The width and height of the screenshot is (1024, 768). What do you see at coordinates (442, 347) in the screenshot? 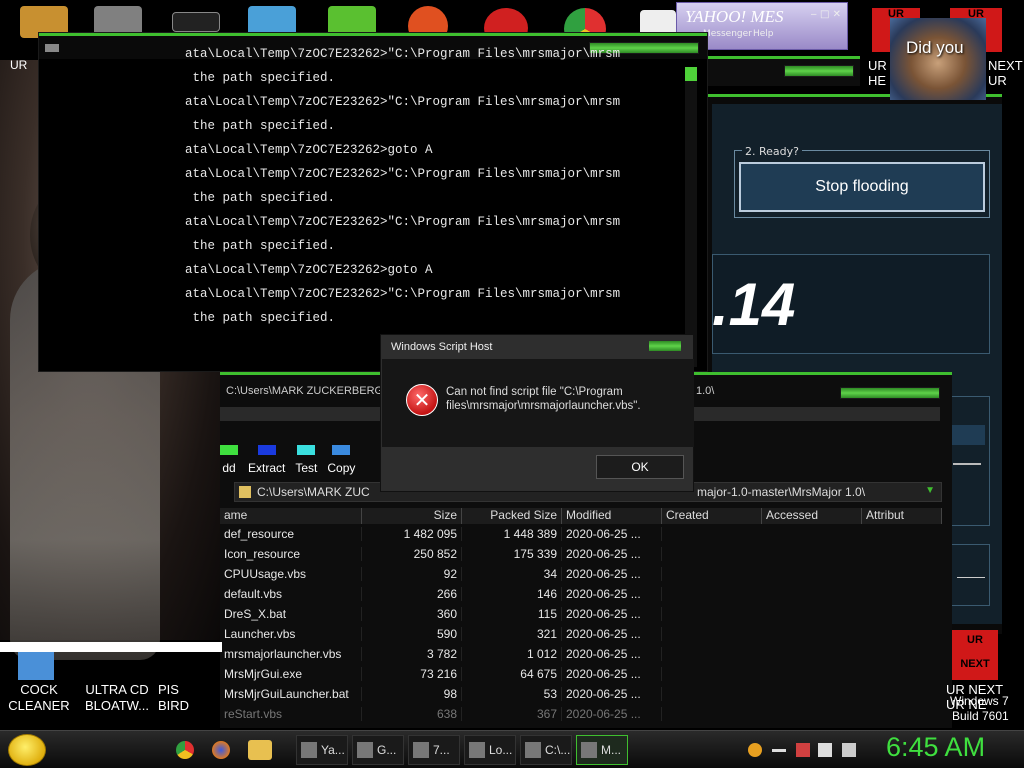
I see `dialog-title: Windows Script Host` at bounding box center [442, 347].